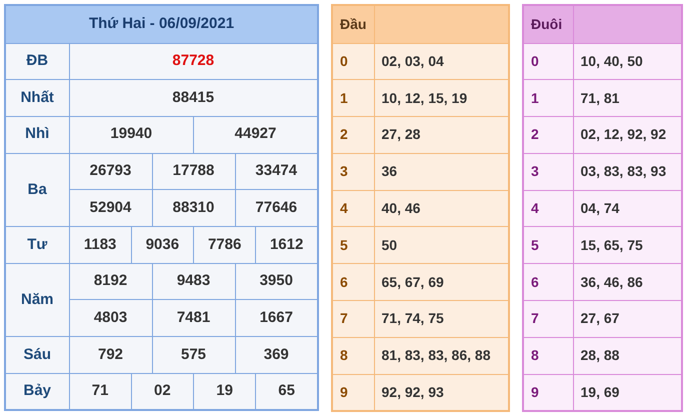  Describe the element at coordinates (37, 245) in the screenshot. I see `prize-label: Tư` at that location.